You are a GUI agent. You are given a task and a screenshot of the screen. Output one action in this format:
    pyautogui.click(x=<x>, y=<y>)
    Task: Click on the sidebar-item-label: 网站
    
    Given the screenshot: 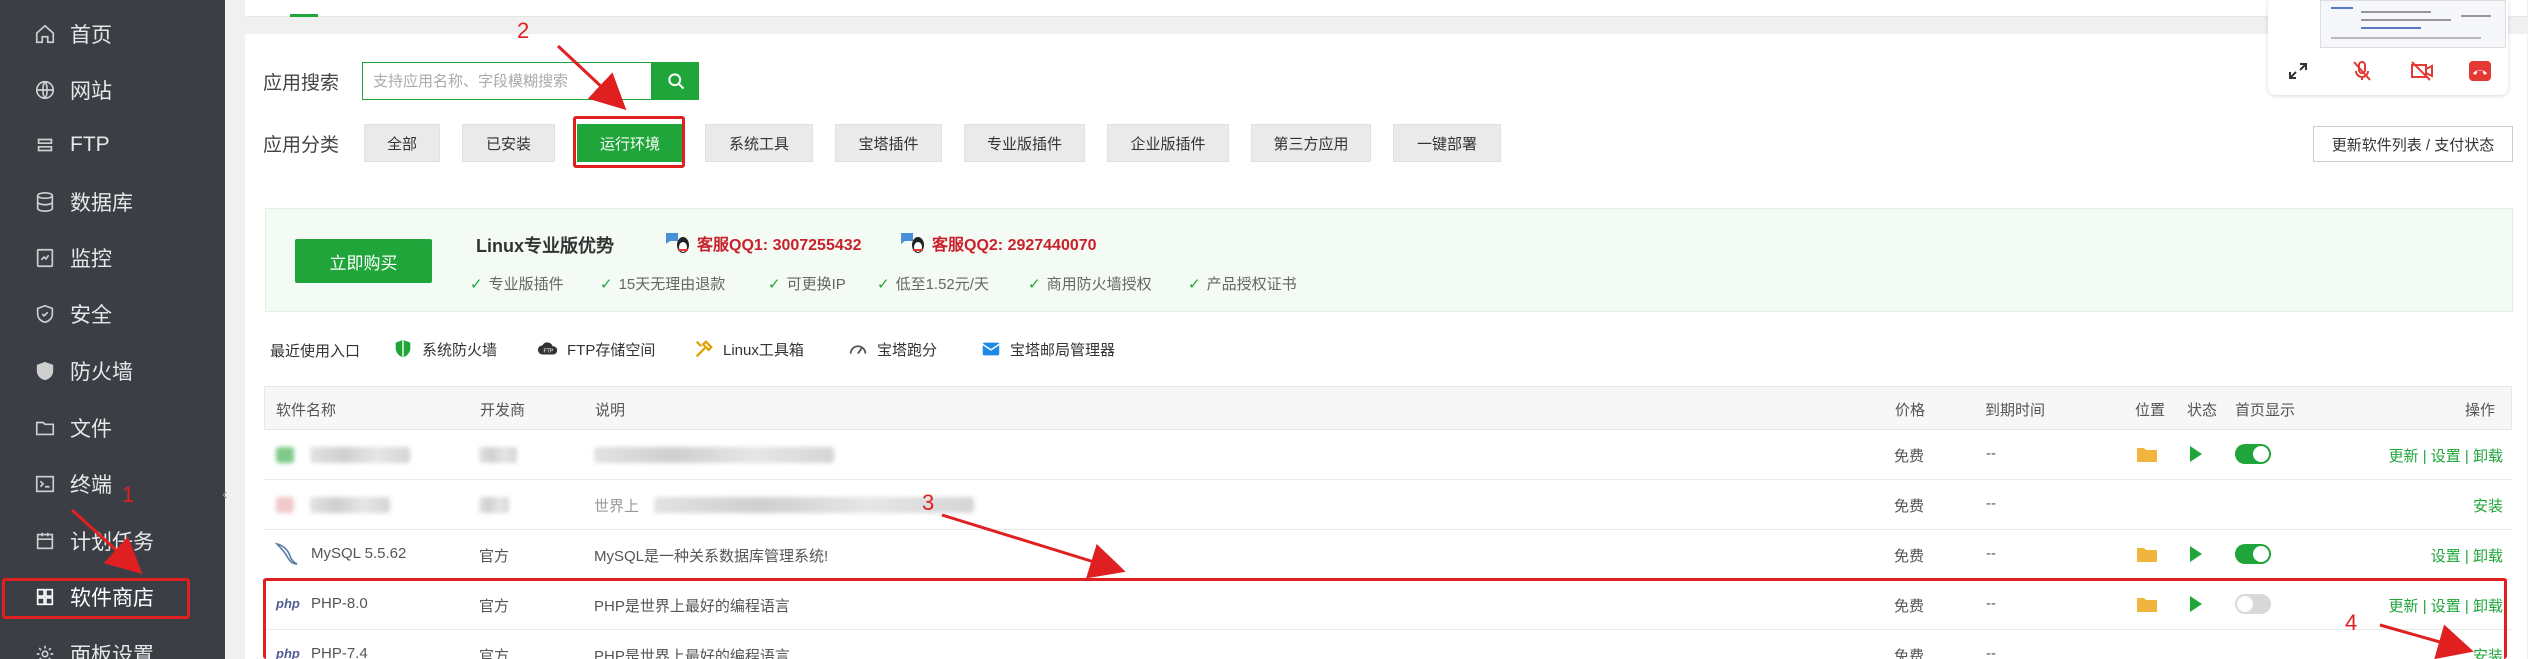 What is the action you would take?
    pyautogui.click(x=91, y=91)
    